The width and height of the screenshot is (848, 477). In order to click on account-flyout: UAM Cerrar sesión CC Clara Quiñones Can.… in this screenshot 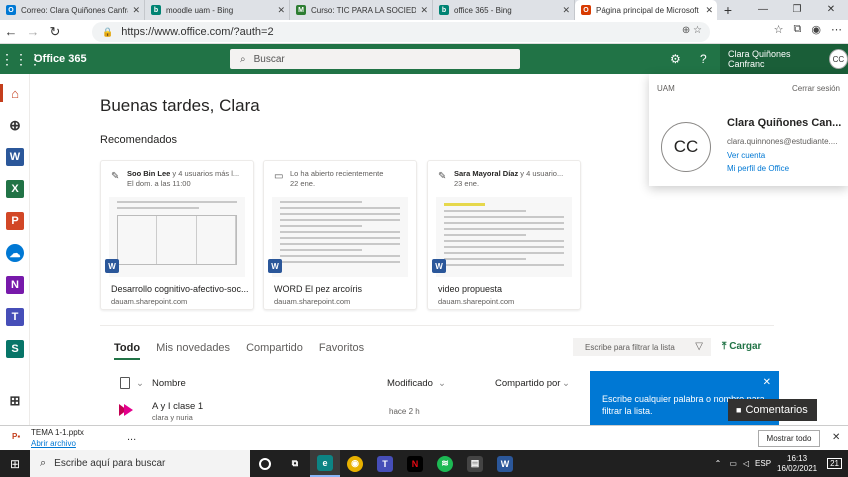, I will do `click(748, 130)`.